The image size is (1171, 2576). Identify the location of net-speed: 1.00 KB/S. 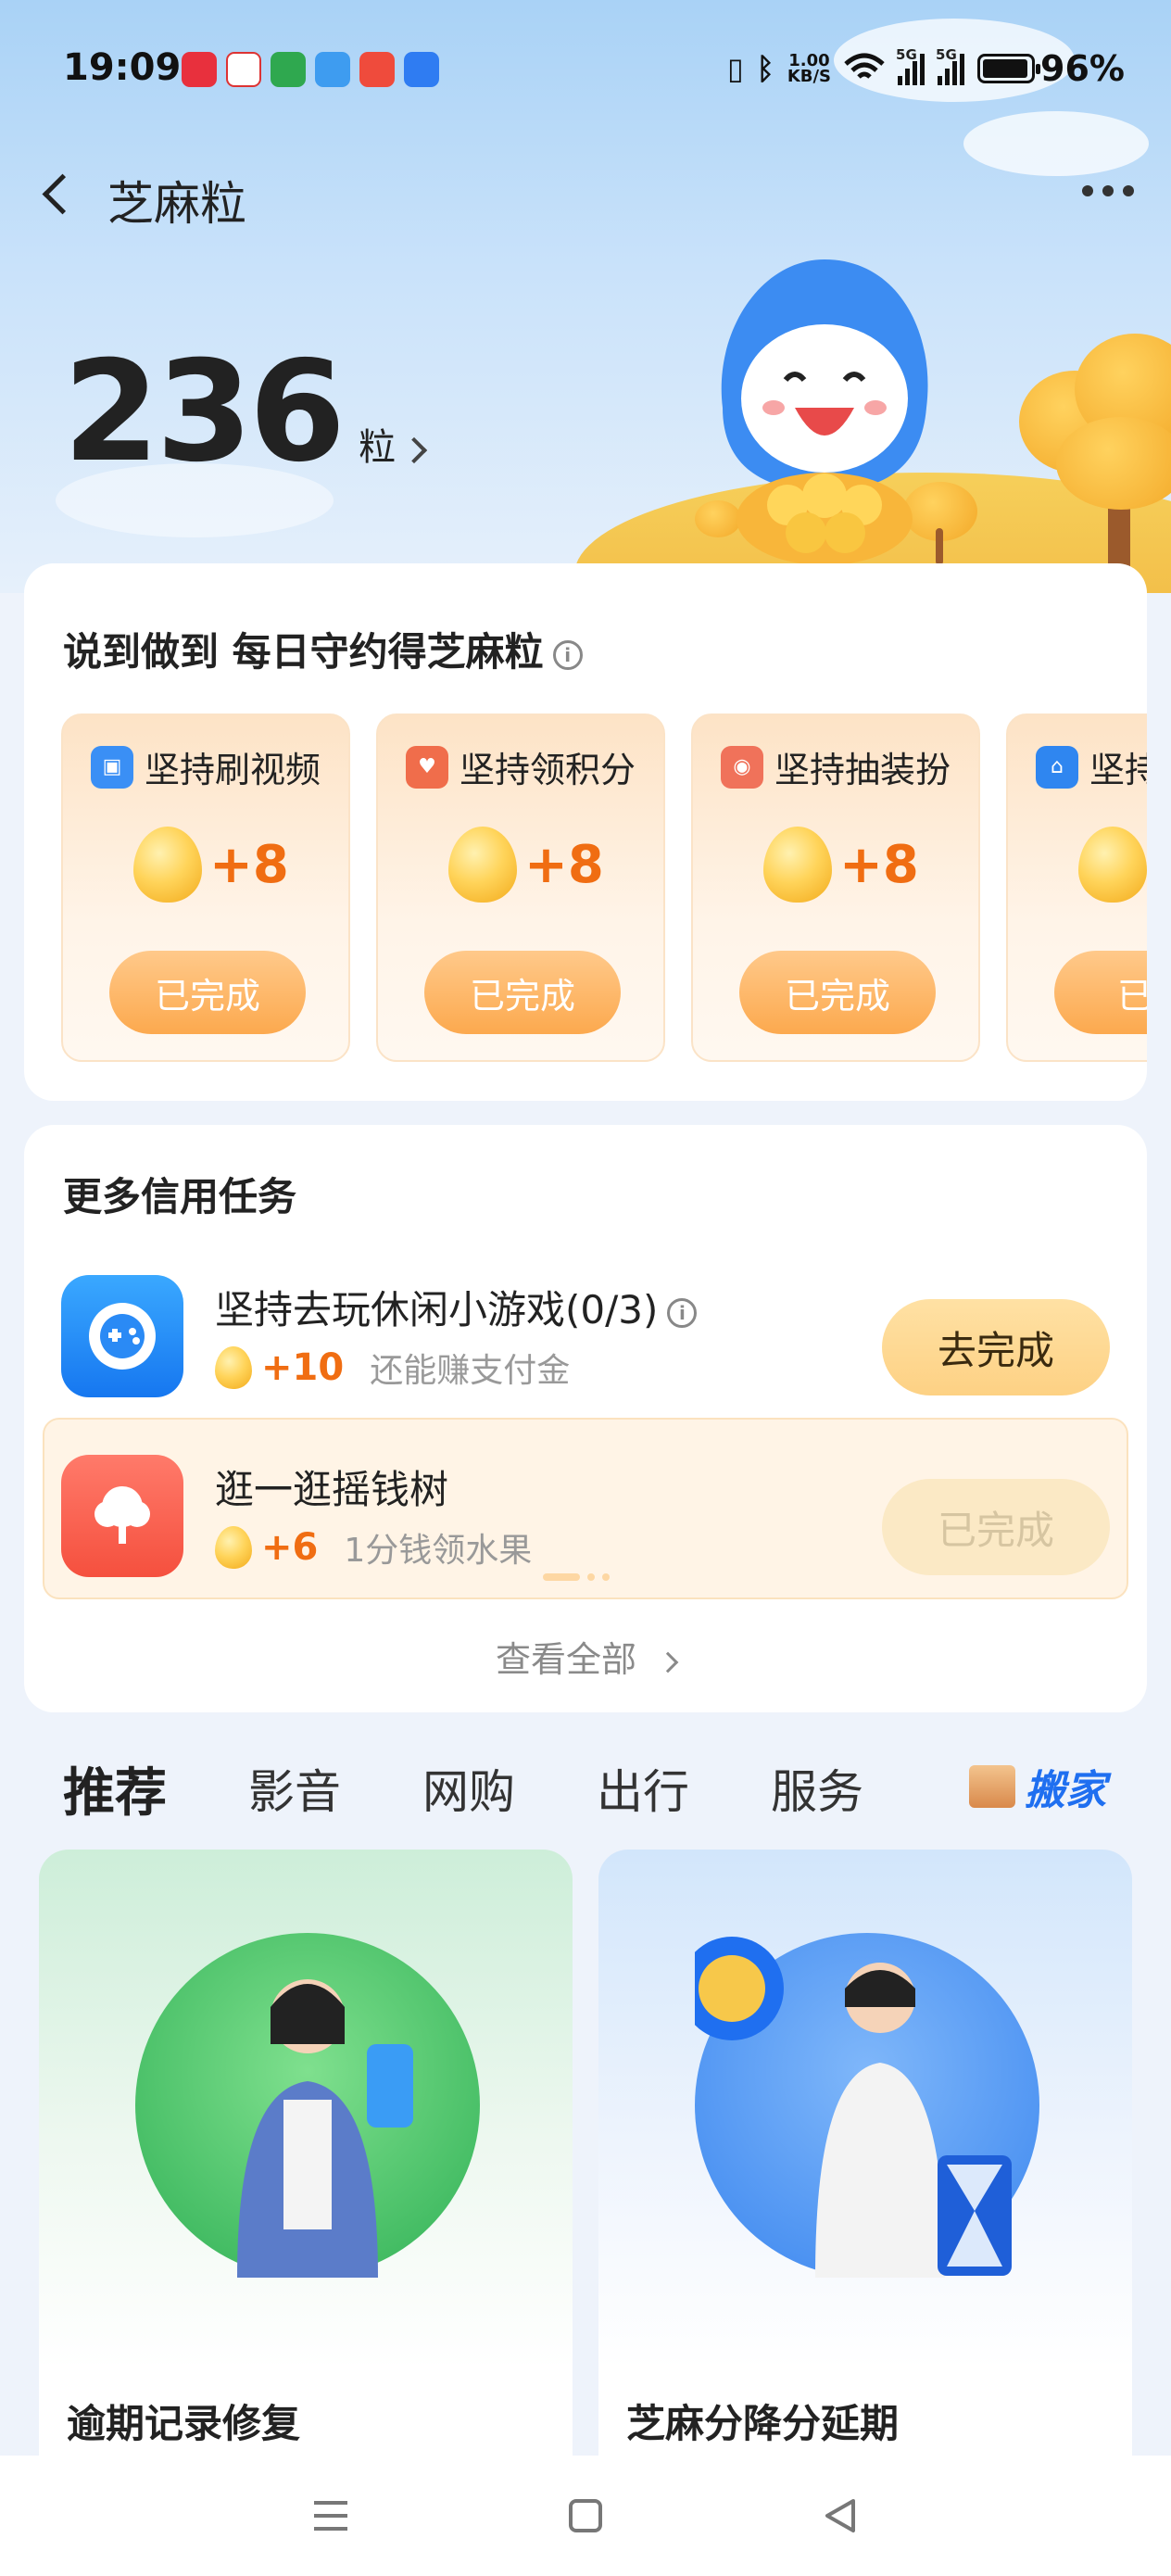
(810, 68).